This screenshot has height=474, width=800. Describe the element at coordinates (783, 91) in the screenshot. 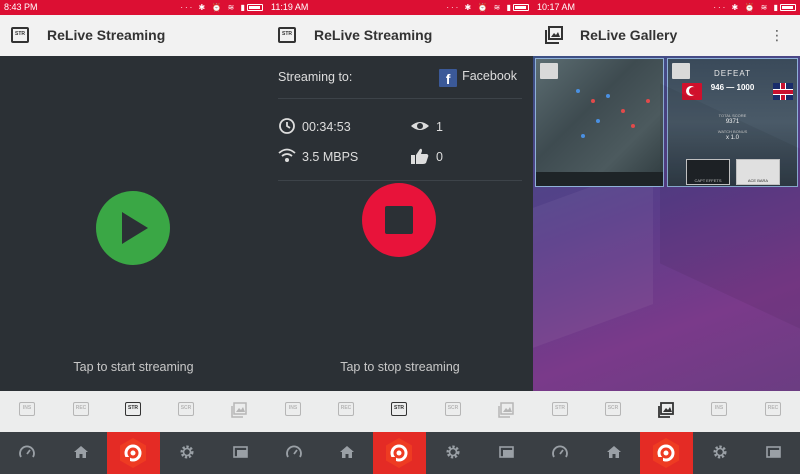

I see `uk-flag-icon` at that location.